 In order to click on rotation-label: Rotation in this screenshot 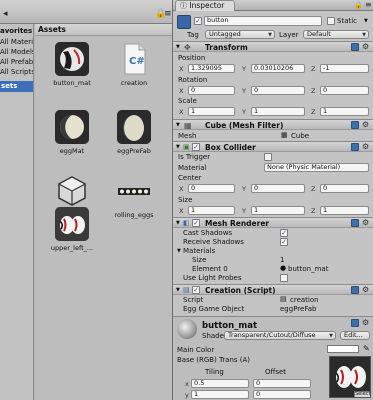, I will do `click(193, 80)`.